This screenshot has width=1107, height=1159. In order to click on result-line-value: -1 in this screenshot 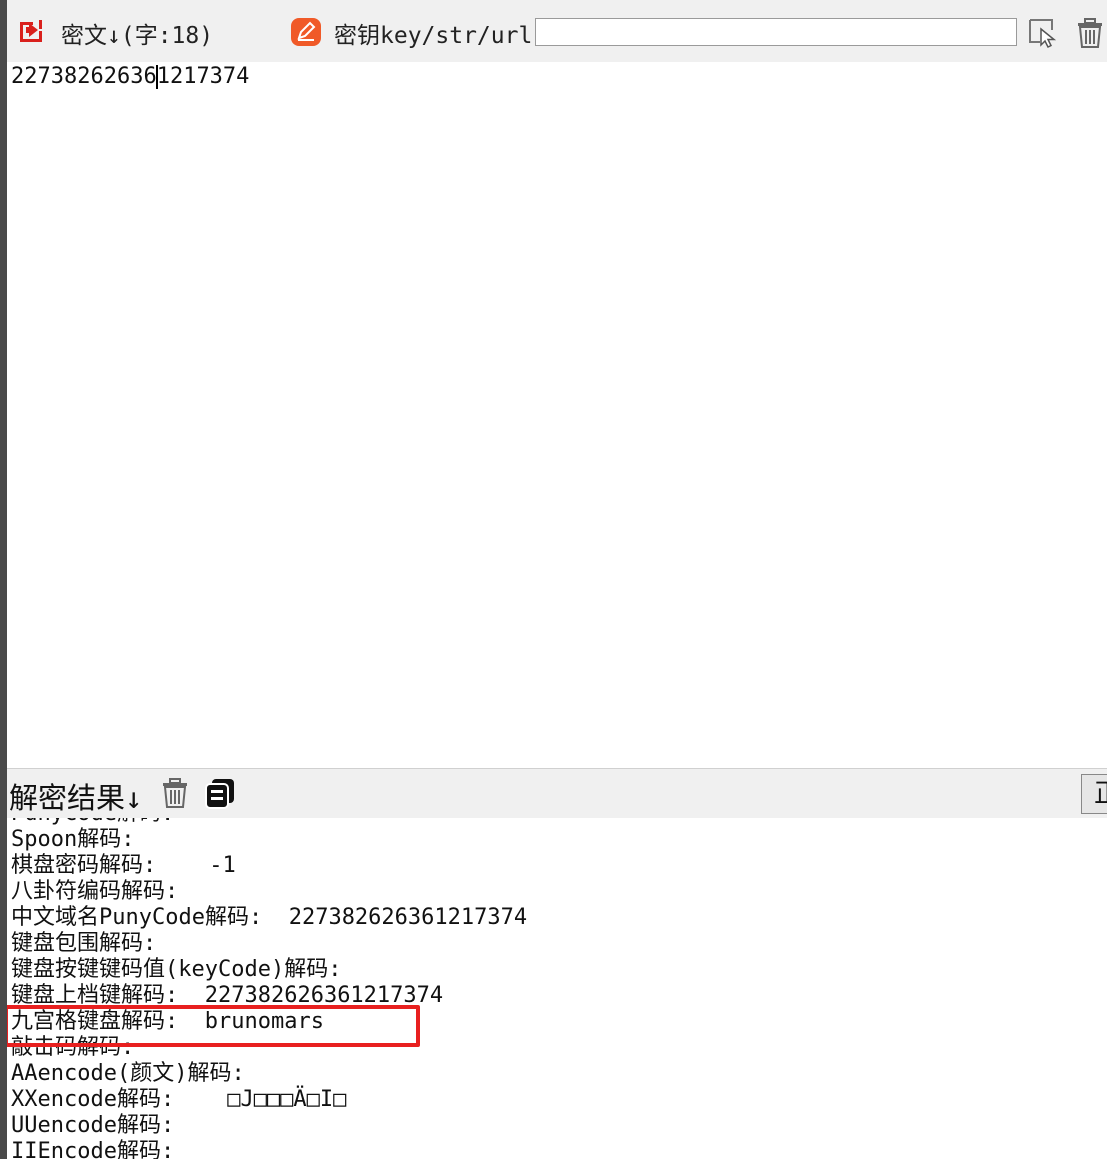, I will do `click(196, 865)`.